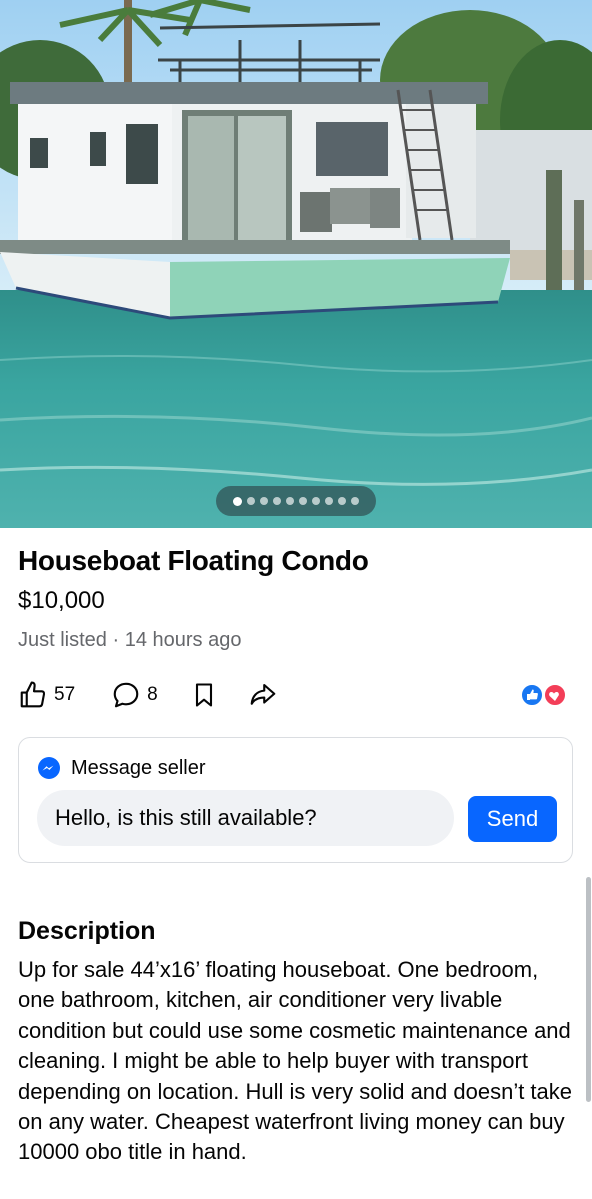 Image resolution: width=592 pixels, height=1199 pixels. Describe the element at coordinates (65, 694) in the screenshot. I see `like-count: 57` at that location.